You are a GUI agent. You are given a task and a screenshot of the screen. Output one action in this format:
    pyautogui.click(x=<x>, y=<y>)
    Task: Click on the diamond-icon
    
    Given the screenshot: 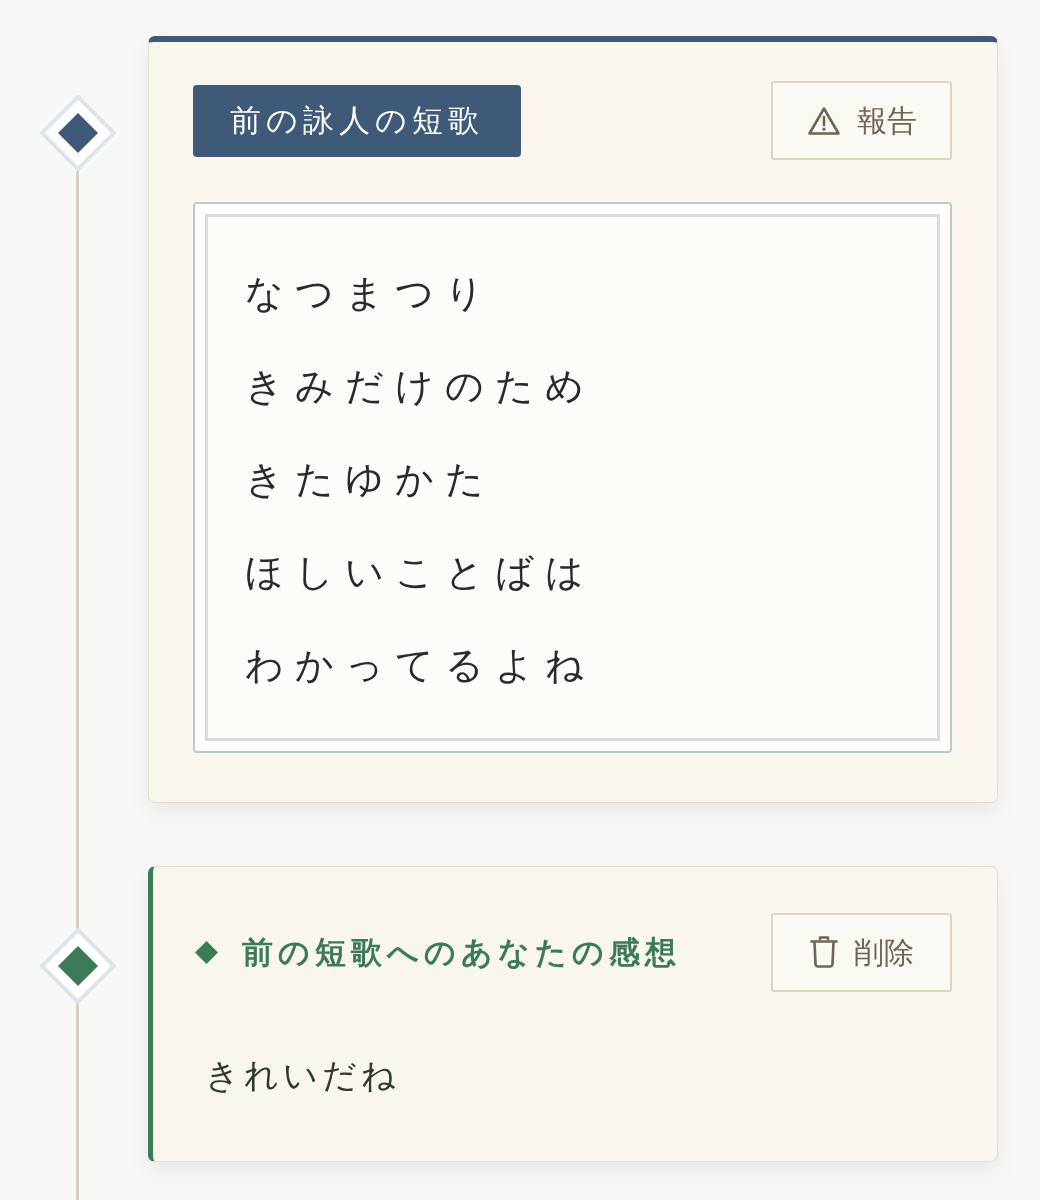 What is the action you would take?
    pyautogui.click(x=206, y=952)
    